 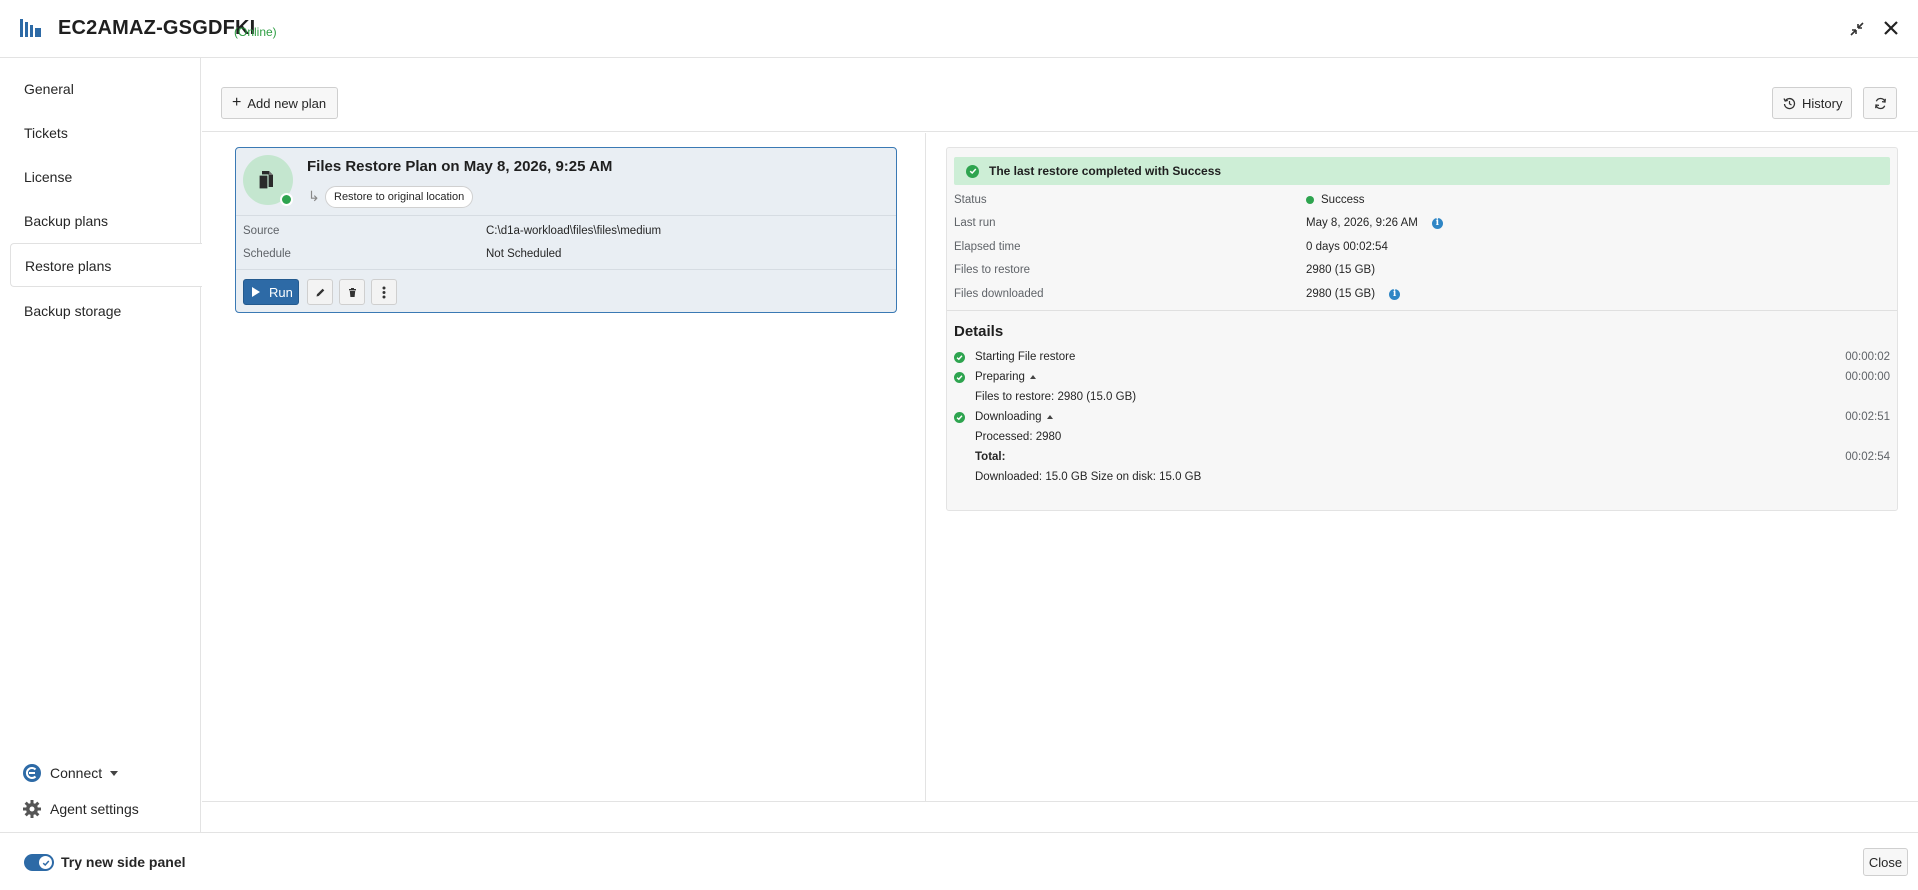 I want to click on step-label: Starting File restore, so click(x=1025, y=357).